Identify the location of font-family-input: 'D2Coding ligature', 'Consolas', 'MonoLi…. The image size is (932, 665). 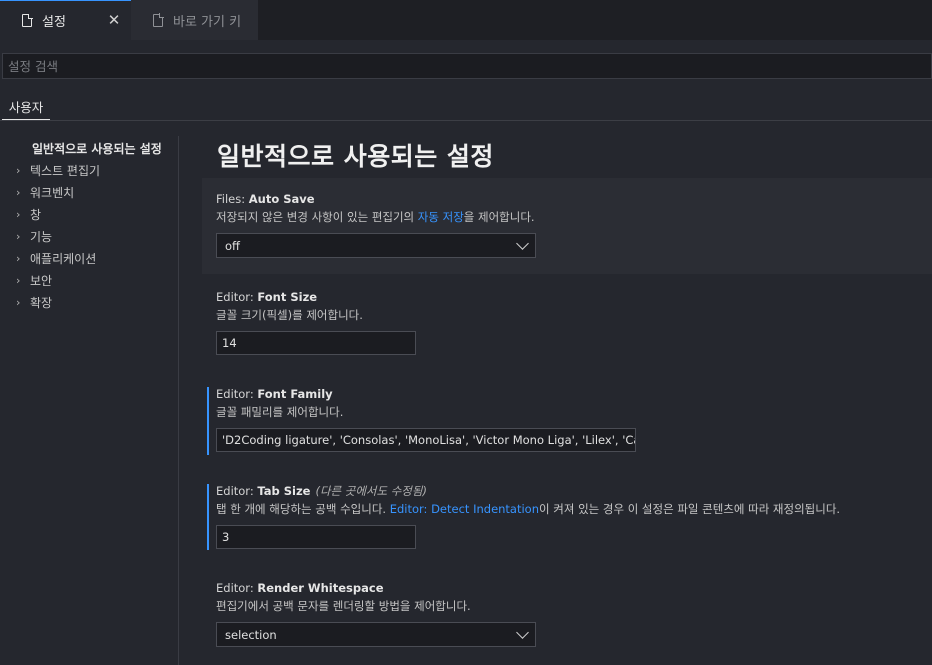
(426, 440).